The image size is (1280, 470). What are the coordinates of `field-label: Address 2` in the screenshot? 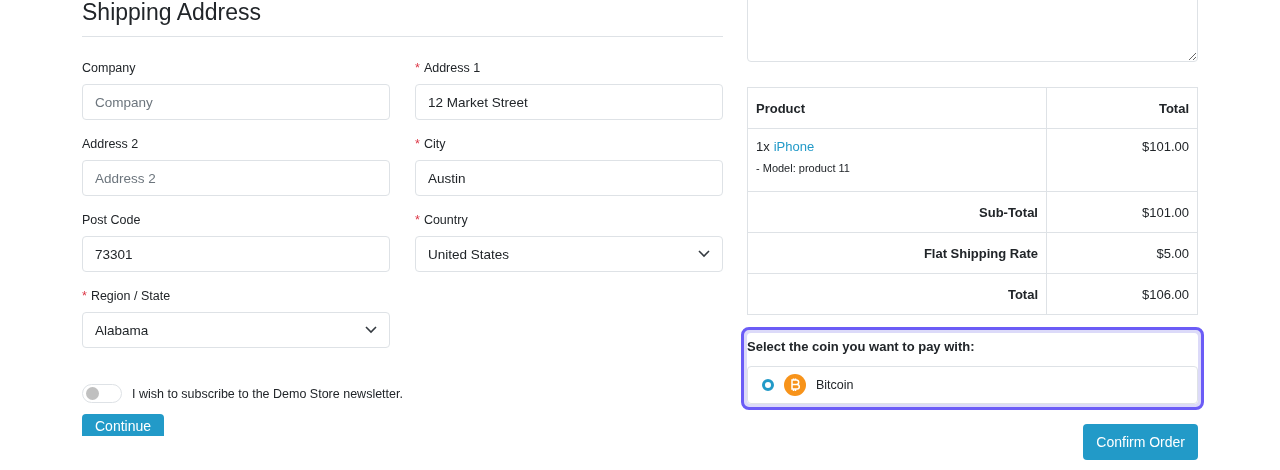 It's located at (110, 144).